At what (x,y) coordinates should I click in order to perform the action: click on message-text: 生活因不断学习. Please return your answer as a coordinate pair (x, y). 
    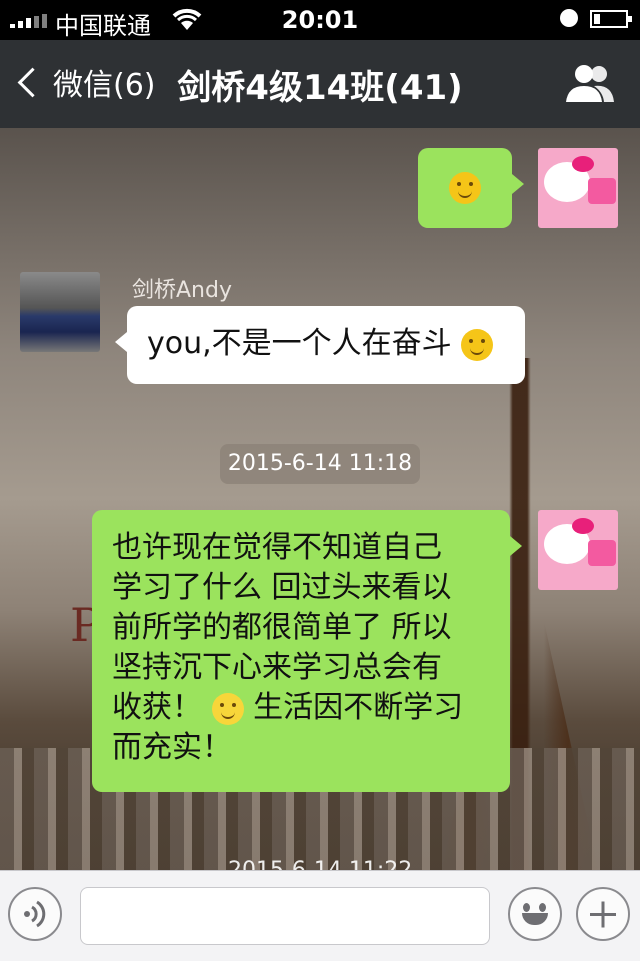
    Looking at the image, I should click on (358, 707).